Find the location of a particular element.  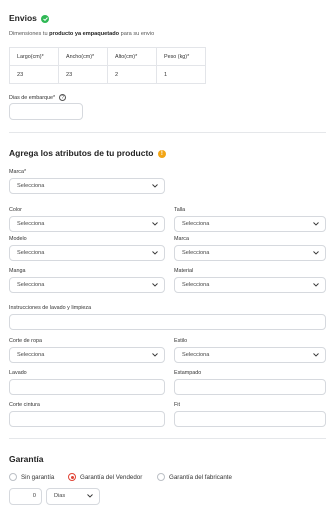

color-select: Selecciona is located at coordinates (87, 224).